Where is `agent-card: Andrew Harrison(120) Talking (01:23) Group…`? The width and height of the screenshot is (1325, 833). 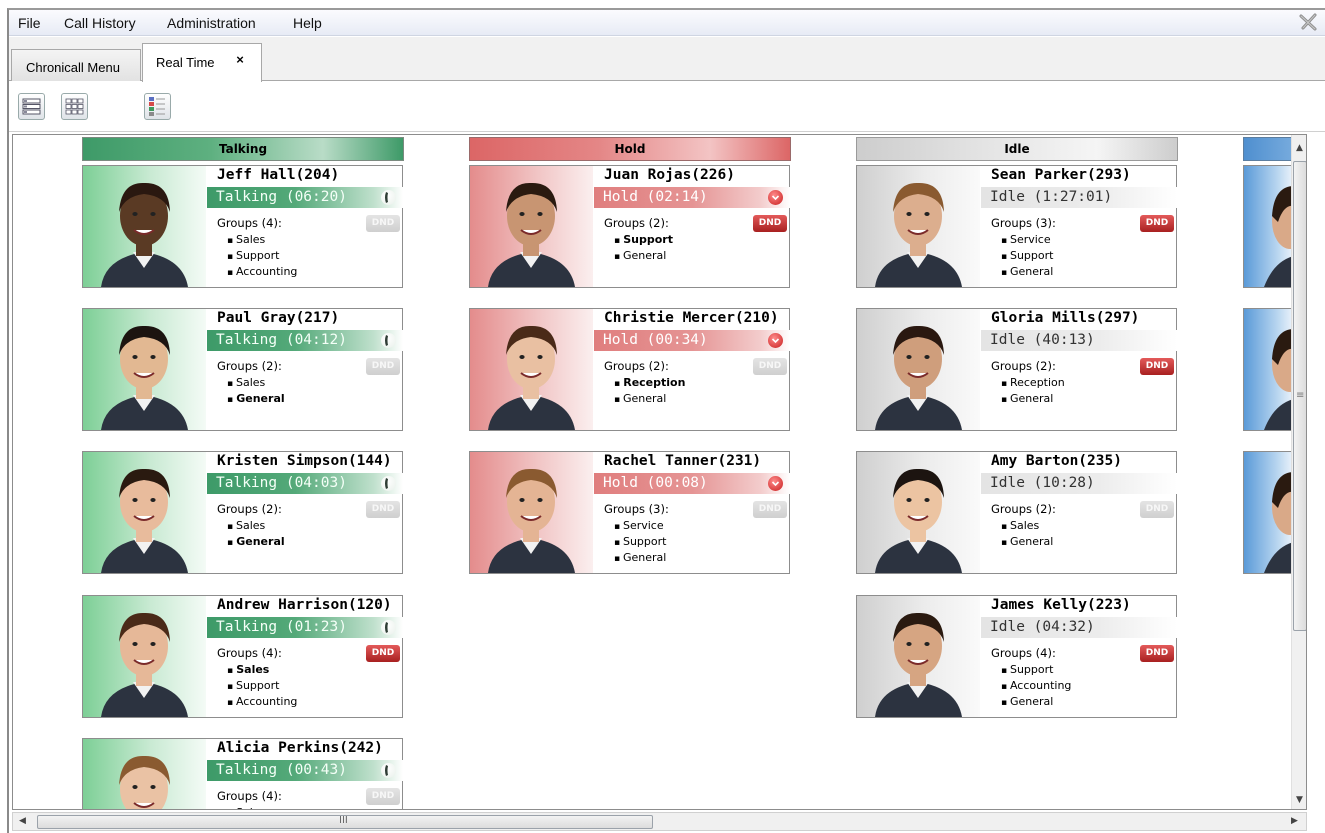
agent-card: Andrew Harrison(120) Talking (01:23) Group… is located at coordinates (242, 656).